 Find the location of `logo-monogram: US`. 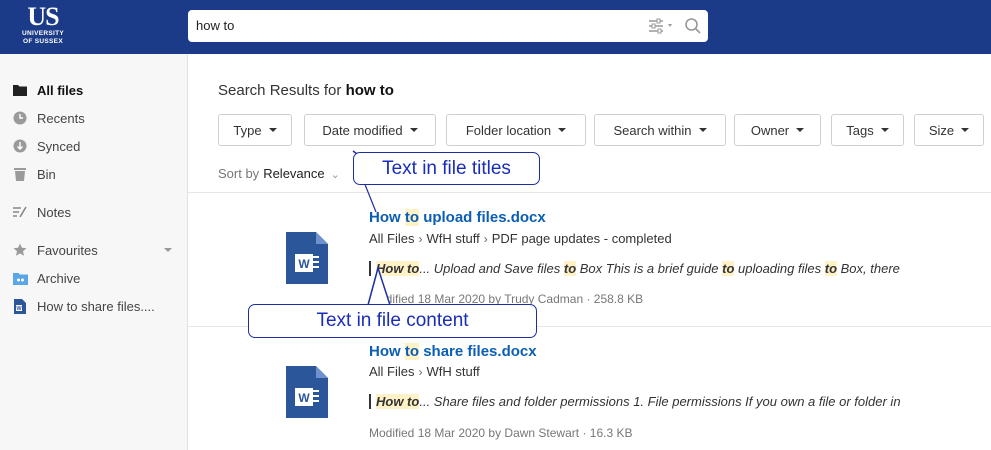

logo-monogram: US is located at coordinates (43, 16).